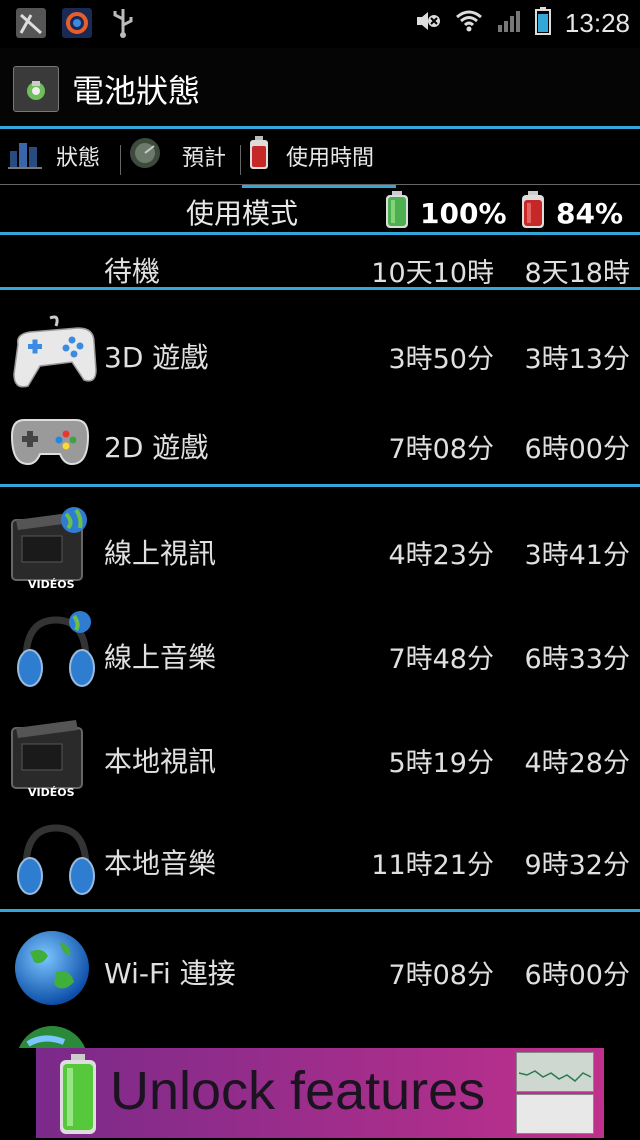 The height and width of the screenshot is (1140, 640). I want to click on ad-banner: Unlock features, so click(320, 1093).